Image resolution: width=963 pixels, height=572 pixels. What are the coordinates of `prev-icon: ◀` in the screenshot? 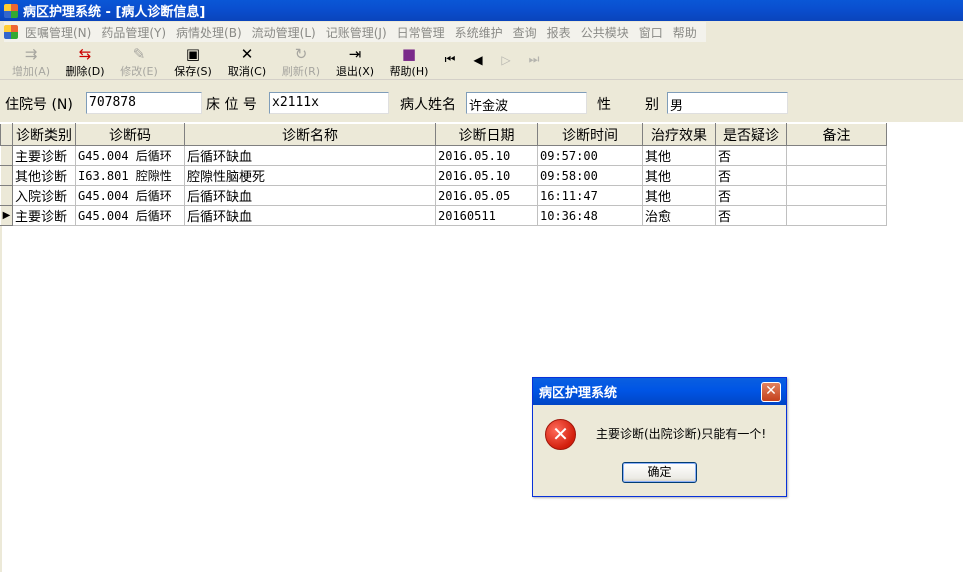 It's located at (478, 59).